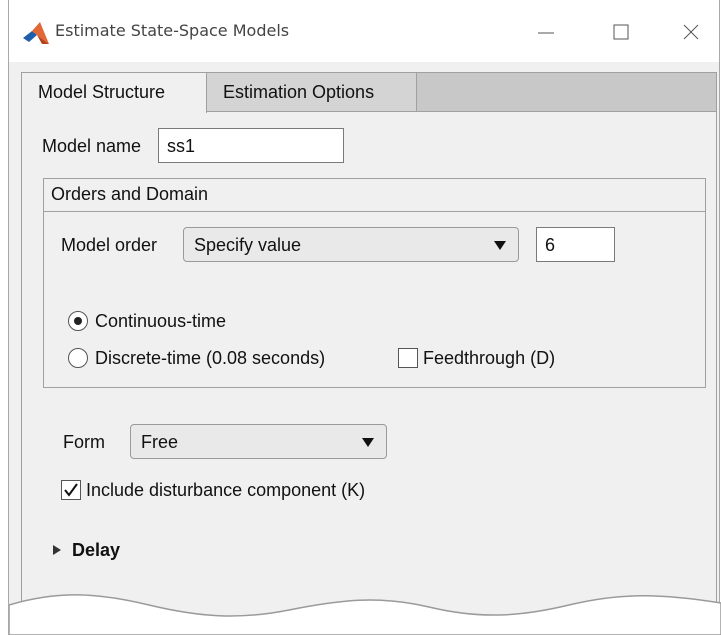 The height and width of the screenshot is (635, 721). Describe the element at coordinates (546, 32) in the screenshot. I see `minimize-icon` at that location.